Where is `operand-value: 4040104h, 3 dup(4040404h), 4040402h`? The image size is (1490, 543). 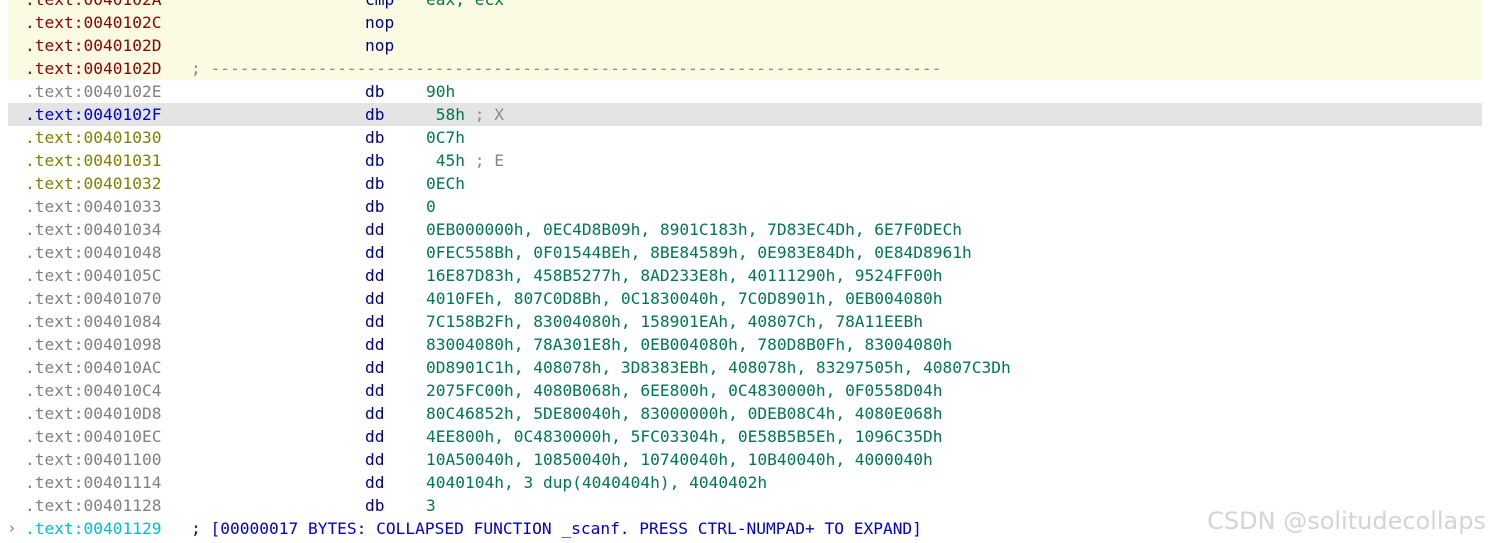
operand-value: 4040104h, 3 dup(4040404h), 4040402h is located at coordinates (596, 482).